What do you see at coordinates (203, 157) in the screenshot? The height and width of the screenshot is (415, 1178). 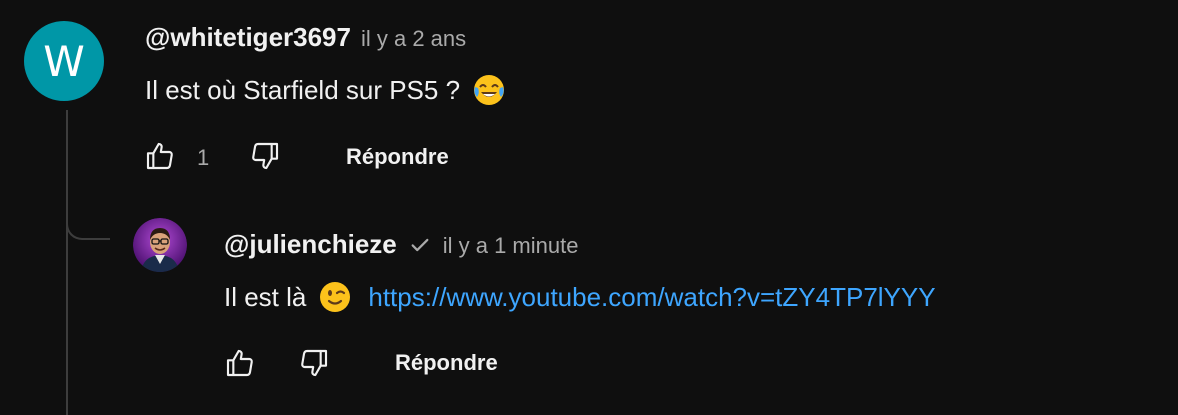 I see `like-count: 1` at bounding box center [203, 157].